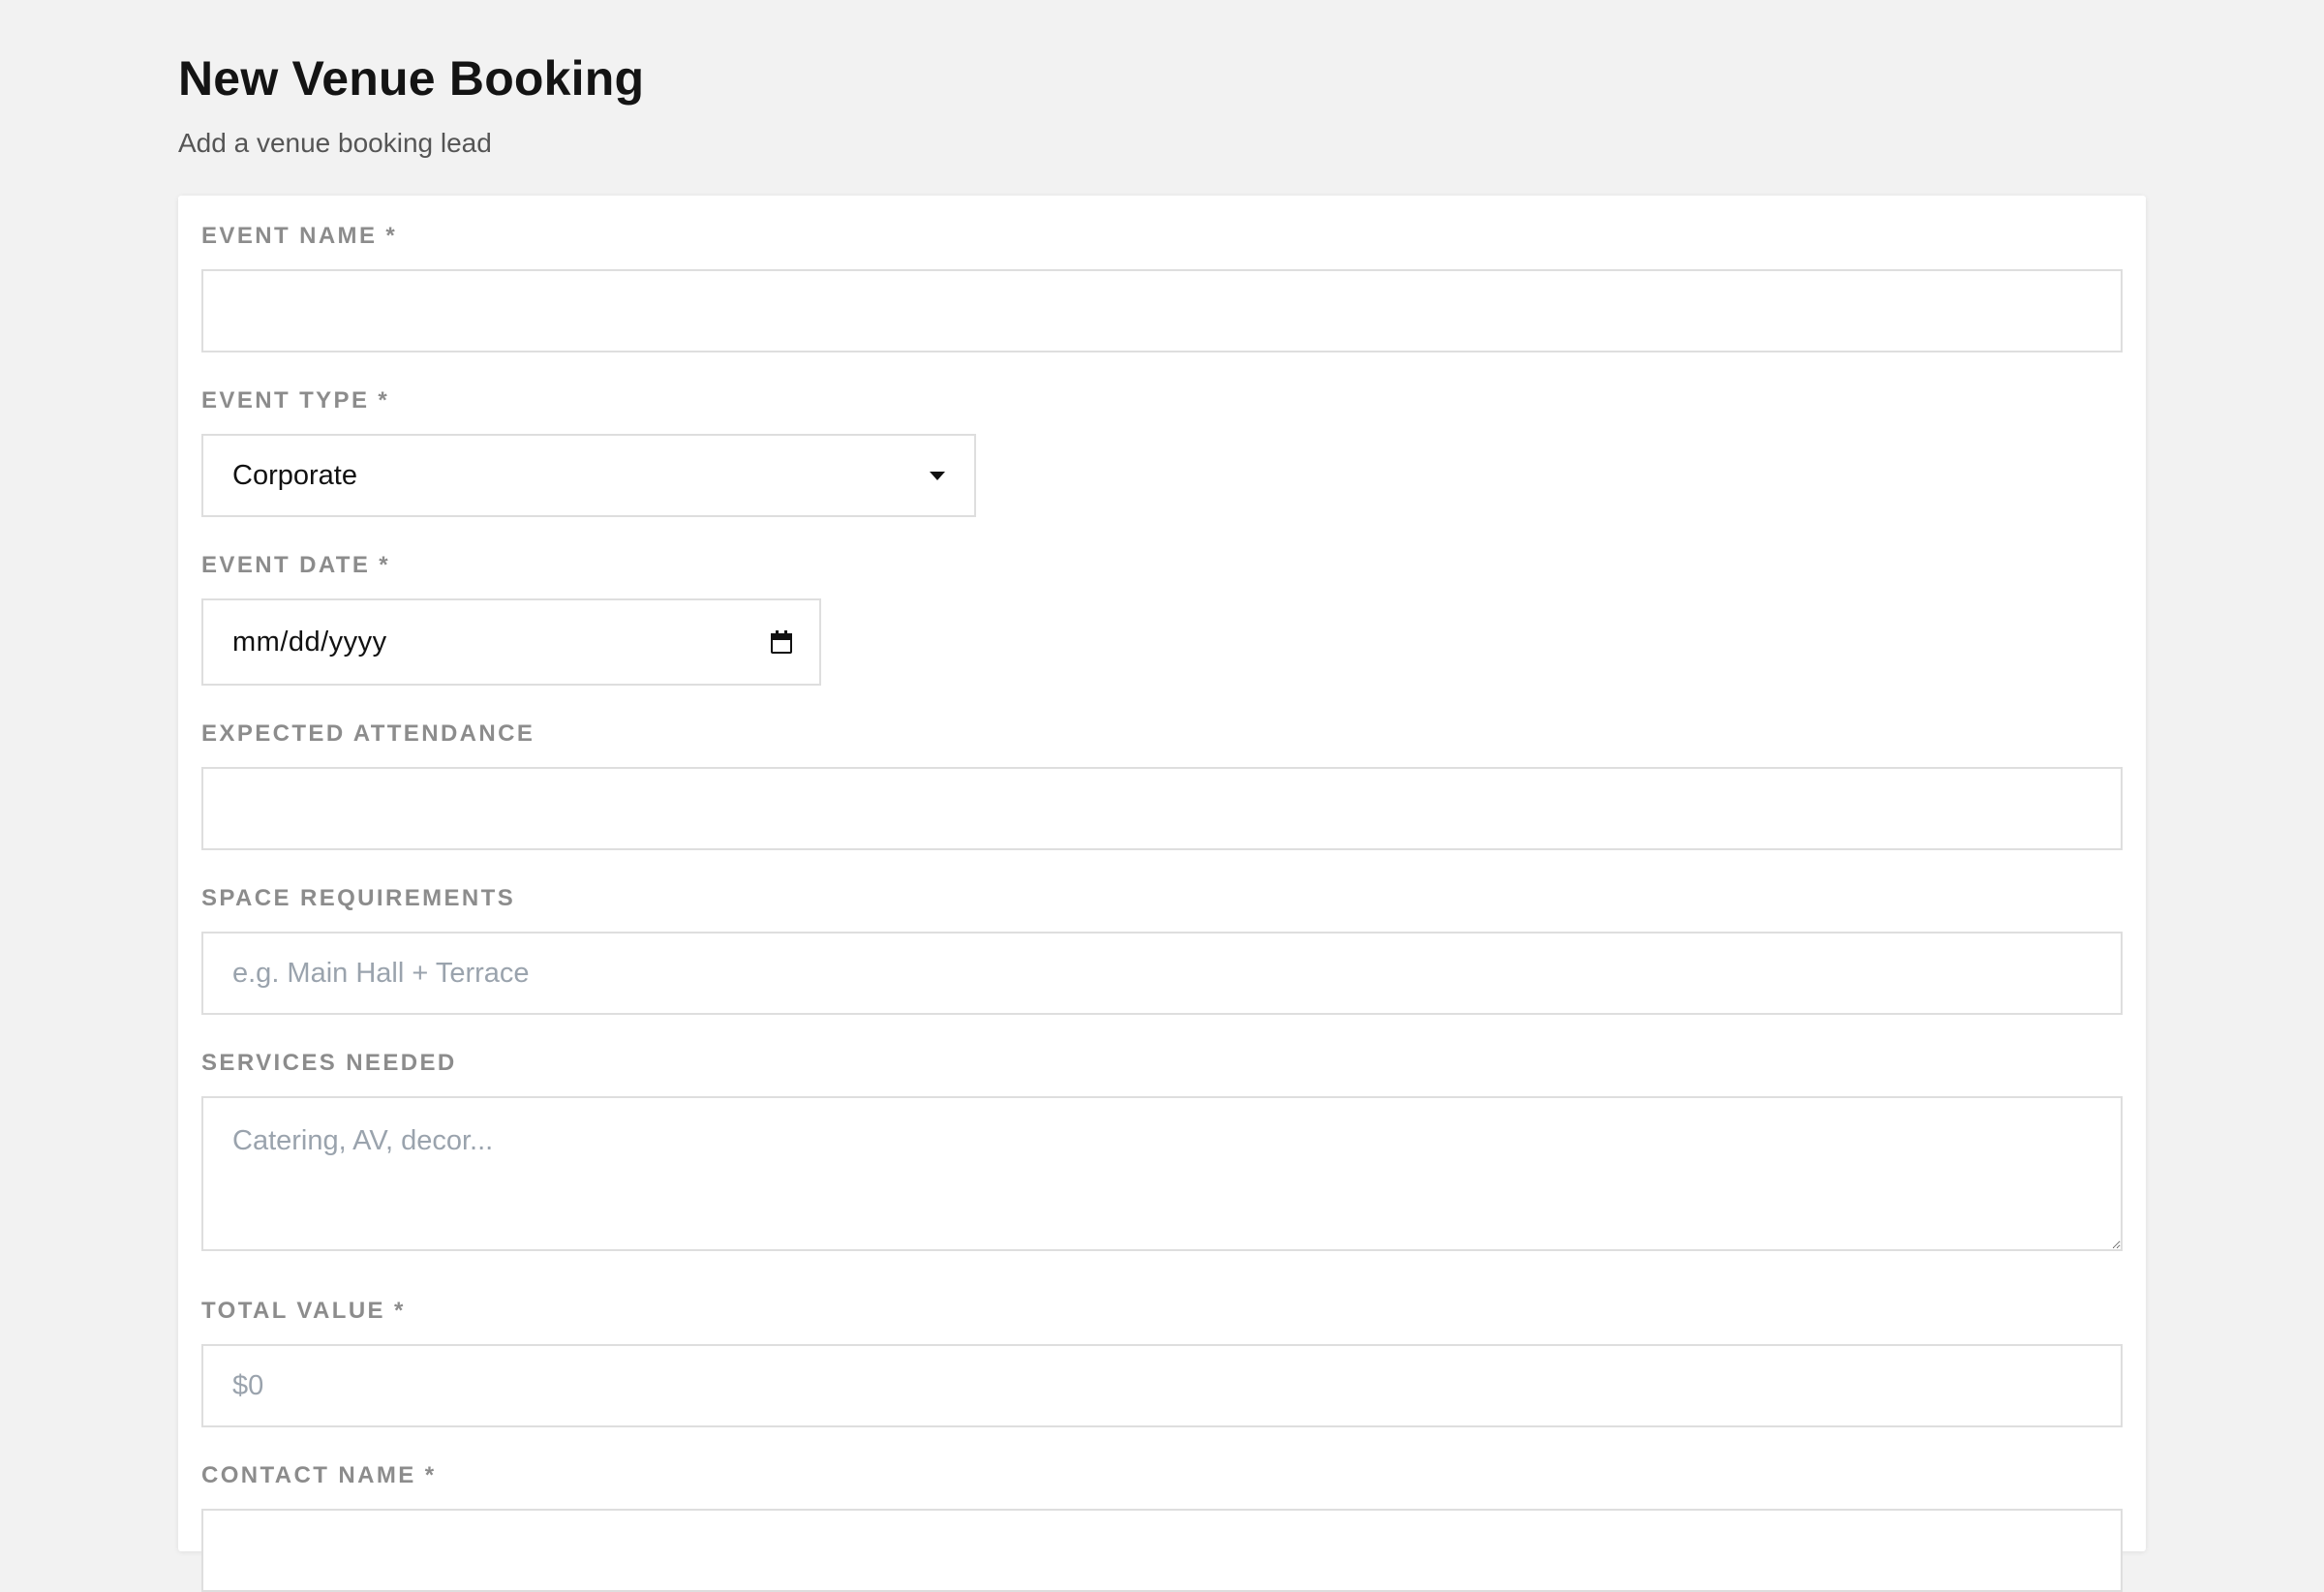 This screenshot has width=2324, height=1592. Describe the element at coordinates (1162, 809) in the screenshot. I see `expected-attendance-input` at that location.